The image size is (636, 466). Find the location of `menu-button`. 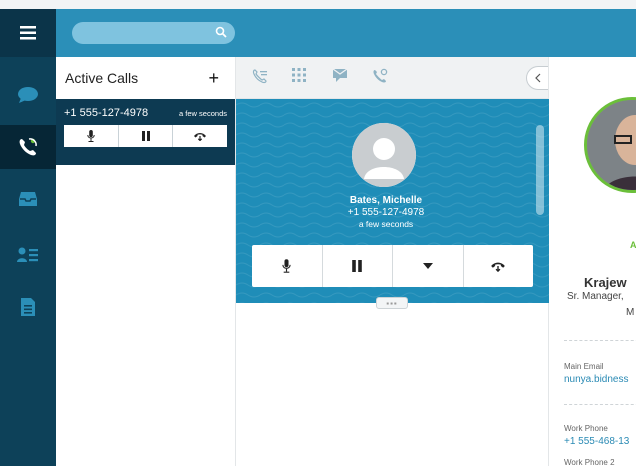

menu-button is located at coordinates (28, 33).